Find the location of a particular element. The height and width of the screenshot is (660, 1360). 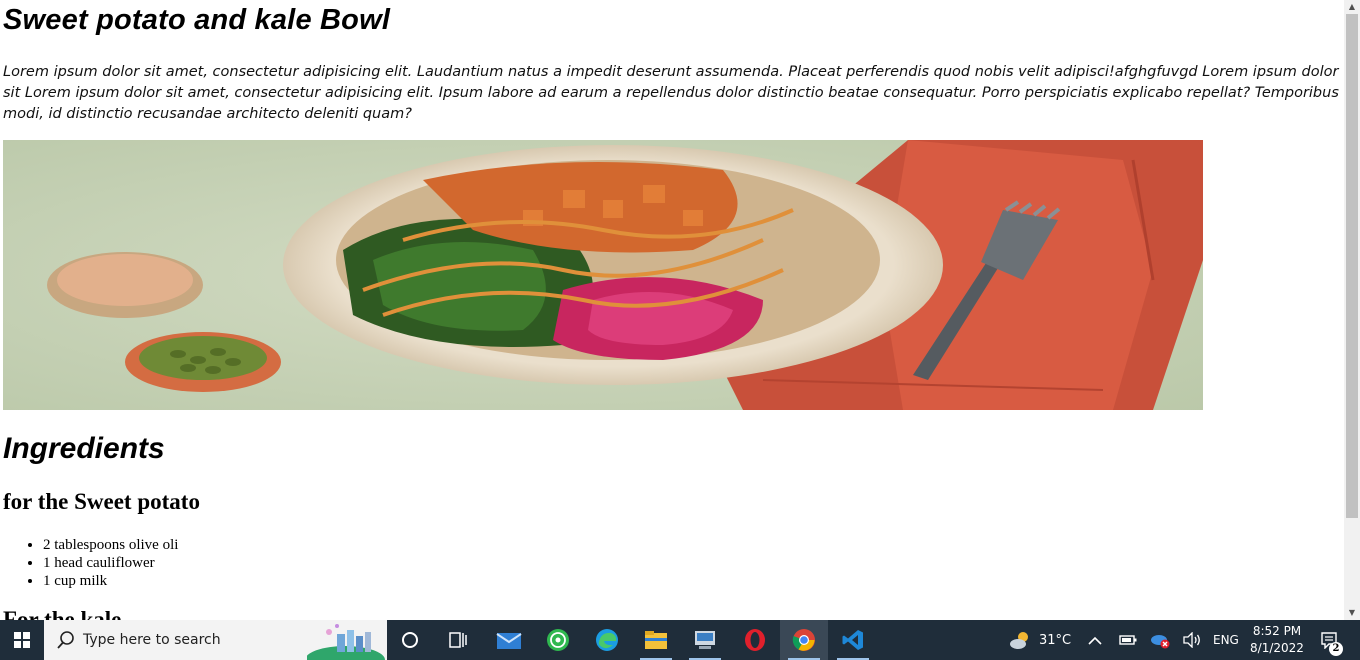

vscode-app-button is located at coordinates (853, 640).